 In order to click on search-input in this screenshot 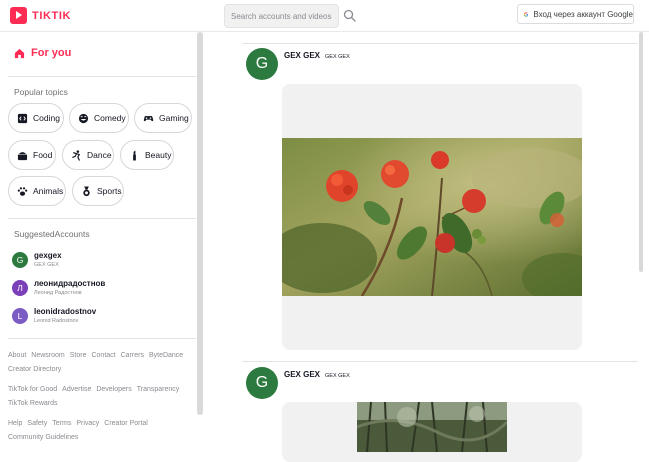, I will do `click(281, 16)`.